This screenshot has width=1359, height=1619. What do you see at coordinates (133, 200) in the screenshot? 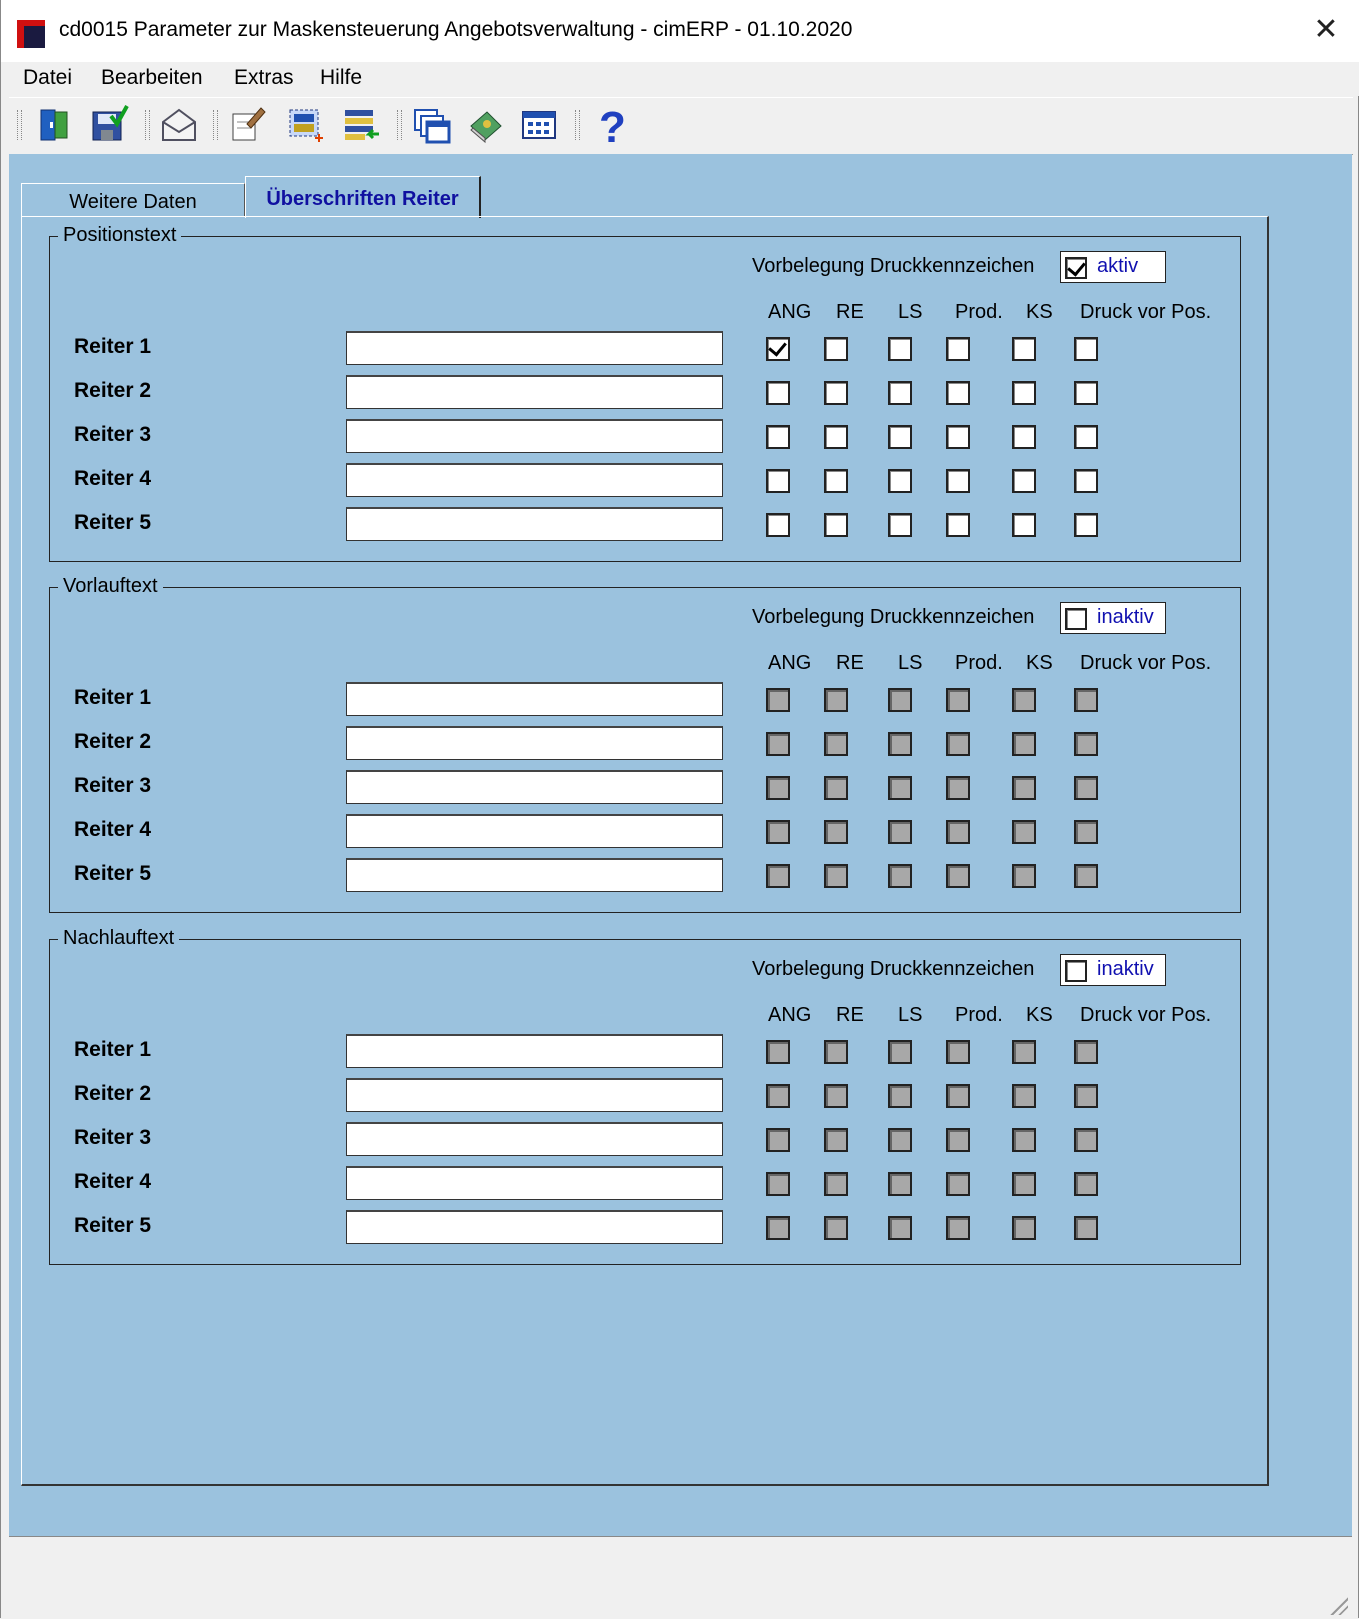
I see `tab-weitere-daten: Weitere Daten` at bounding box center [133, 200].